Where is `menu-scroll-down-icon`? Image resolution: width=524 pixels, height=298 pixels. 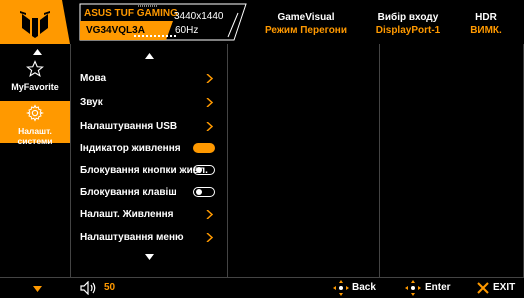 menu-scroll-down-icon is located at coordinates (149, 257).